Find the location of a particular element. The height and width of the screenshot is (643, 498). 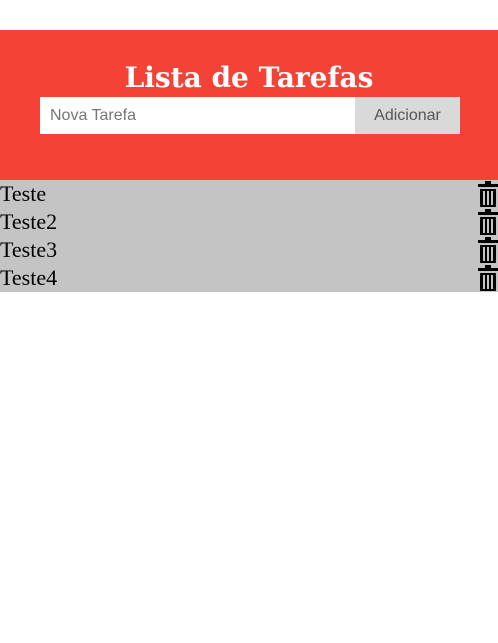

task-label: Teste3 is located at coordinates (29, 249).